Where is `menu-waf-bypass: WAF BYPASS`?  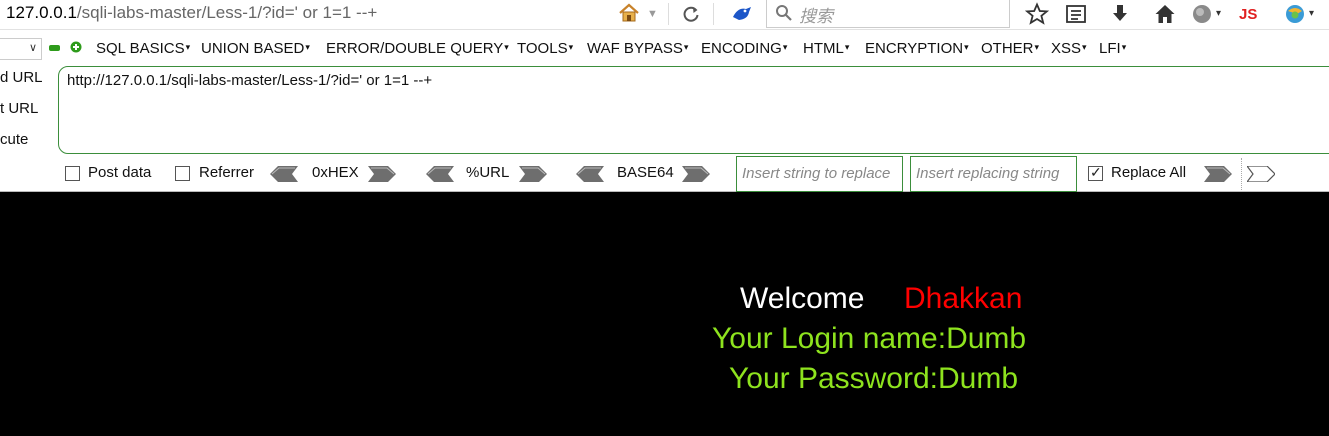 menu-waf-bypass: WAF BYPASS is located at coordinates (637, 48).